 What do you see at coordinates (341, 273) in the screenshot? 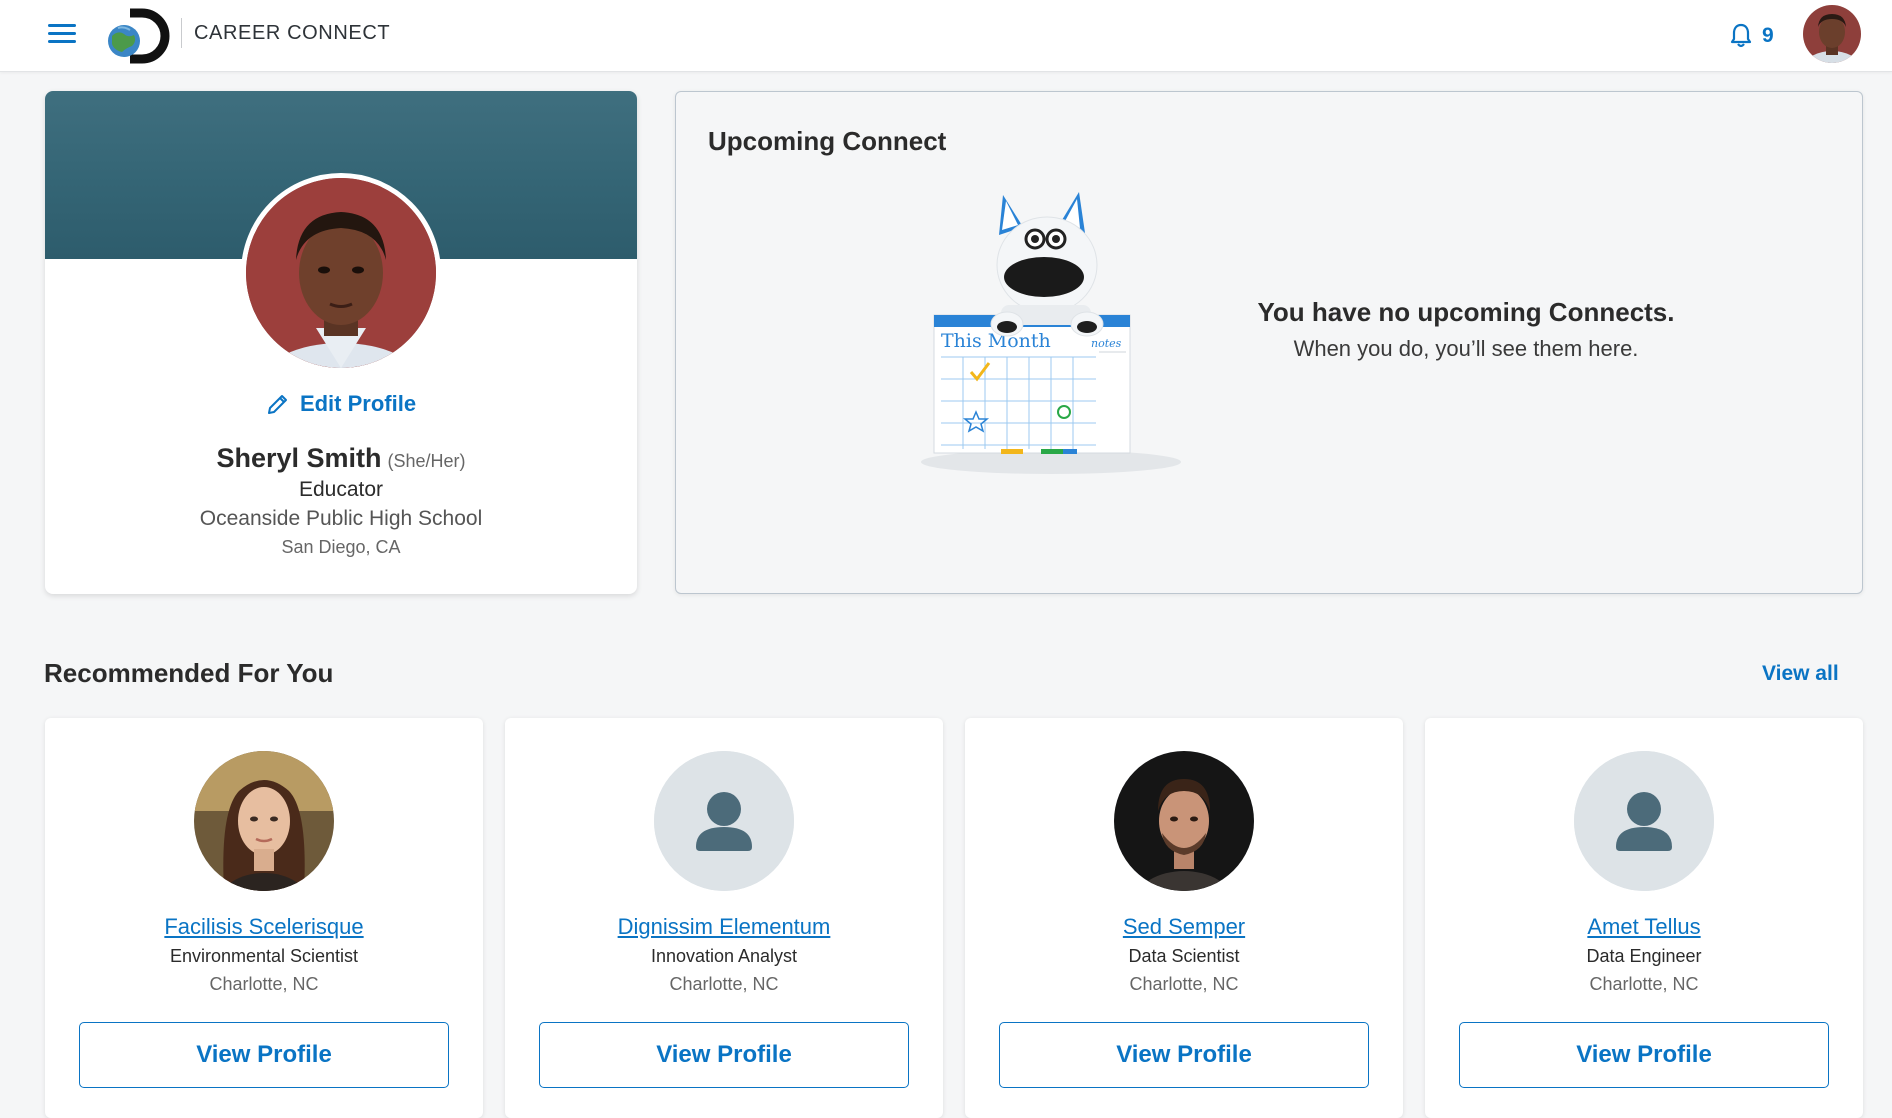
I see `profile-photo` at bounding box center [341, 273].